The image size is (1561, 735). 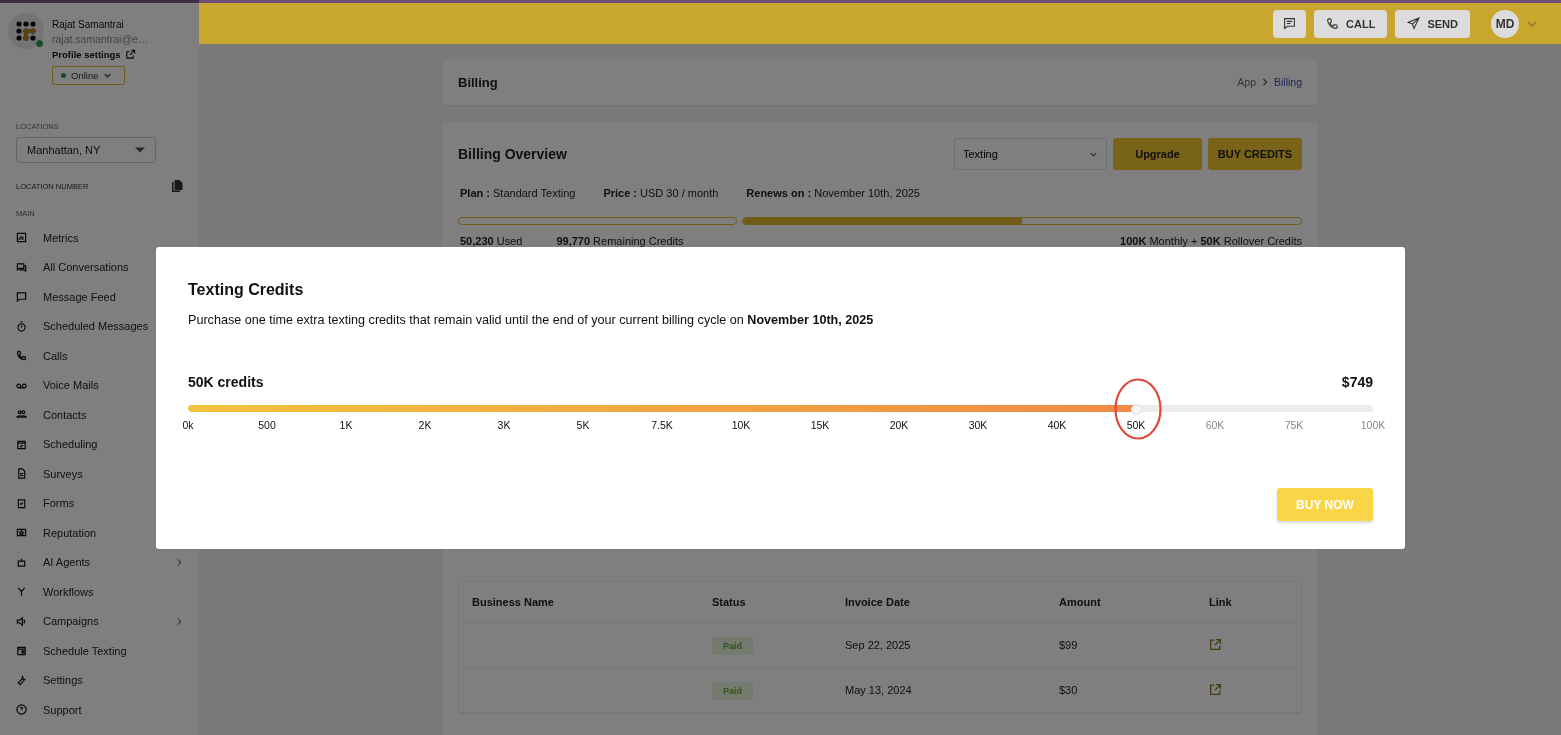 I want to click on nav-item: All Conversations, so click(x=99, y=267).